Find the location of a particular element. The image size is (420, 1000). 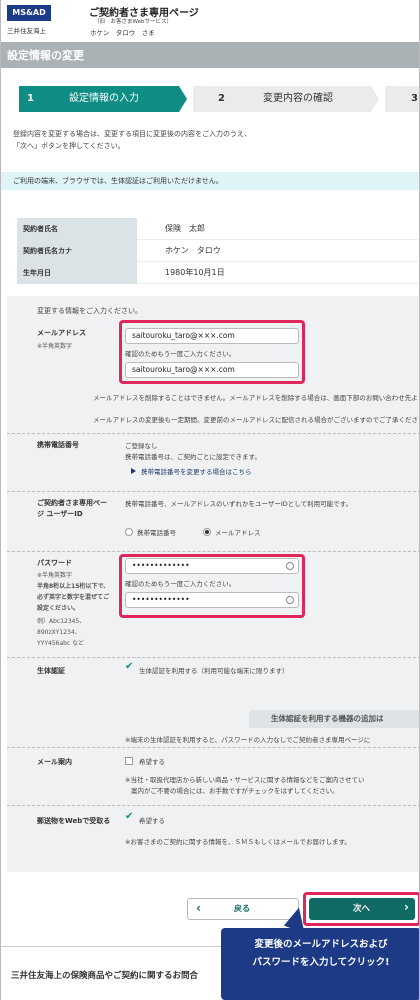

password-label: パスワード is located at coordinates (54, 563).